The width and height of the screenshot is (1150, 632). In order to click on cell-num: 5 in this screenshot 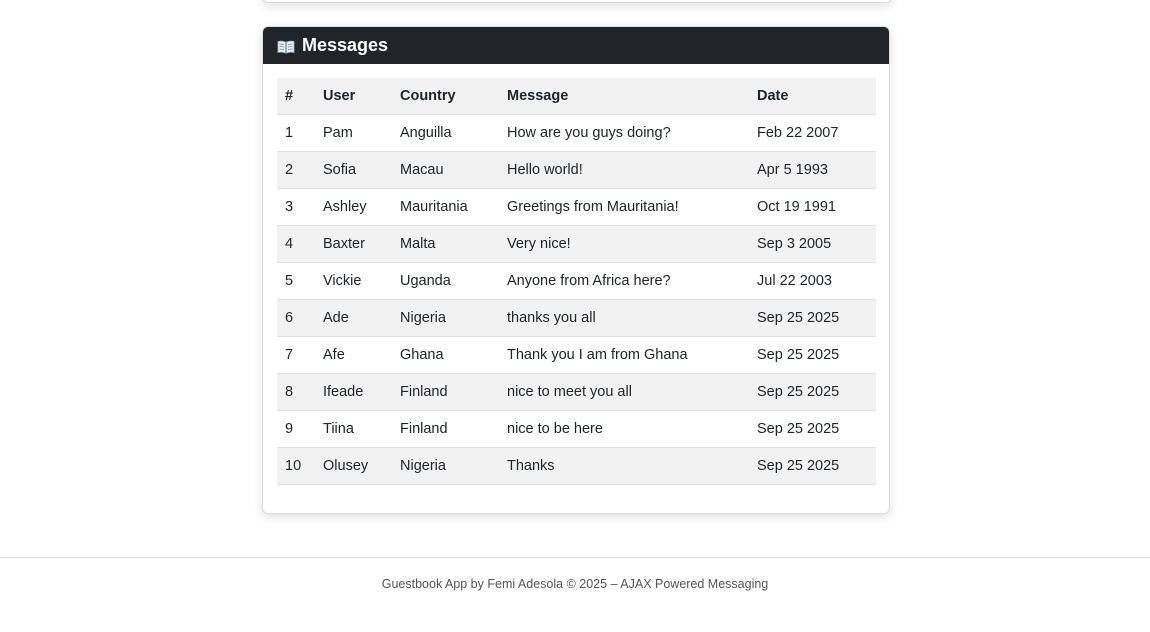, I will do `click(296, 281)`.